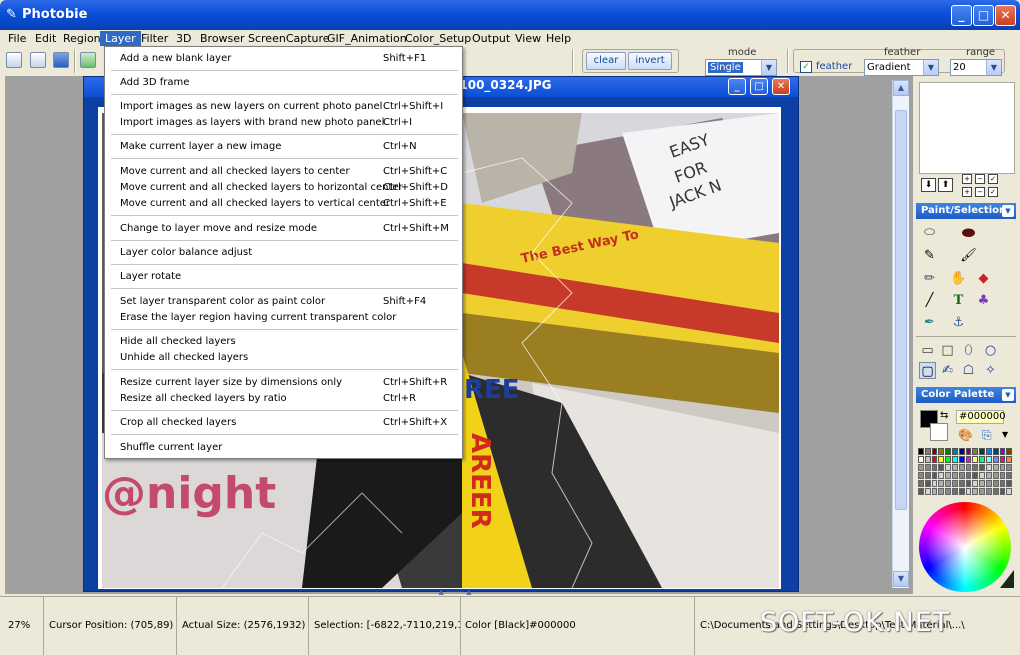  What do you see at coordinates (120, 38) in the screenshot?
I see `menu-layer: Layer` at bounding box center [120, 38].